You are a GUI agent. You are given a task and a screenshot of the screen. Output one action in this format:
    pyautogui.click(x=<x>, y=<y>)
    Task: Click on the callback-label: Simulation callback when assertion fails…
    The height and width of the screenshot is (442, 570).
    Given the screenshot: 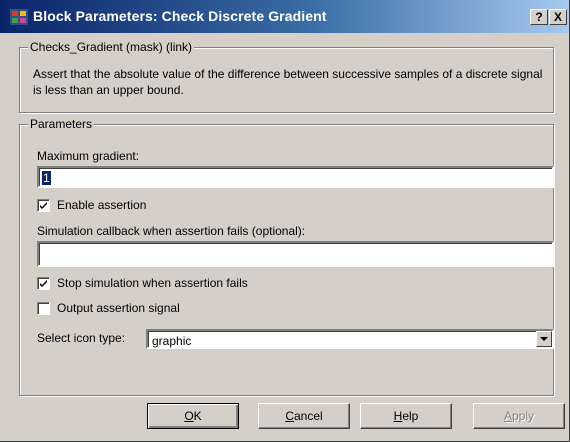 What is the action you would take?
    pyautogui.click(x=171, y=231)
    